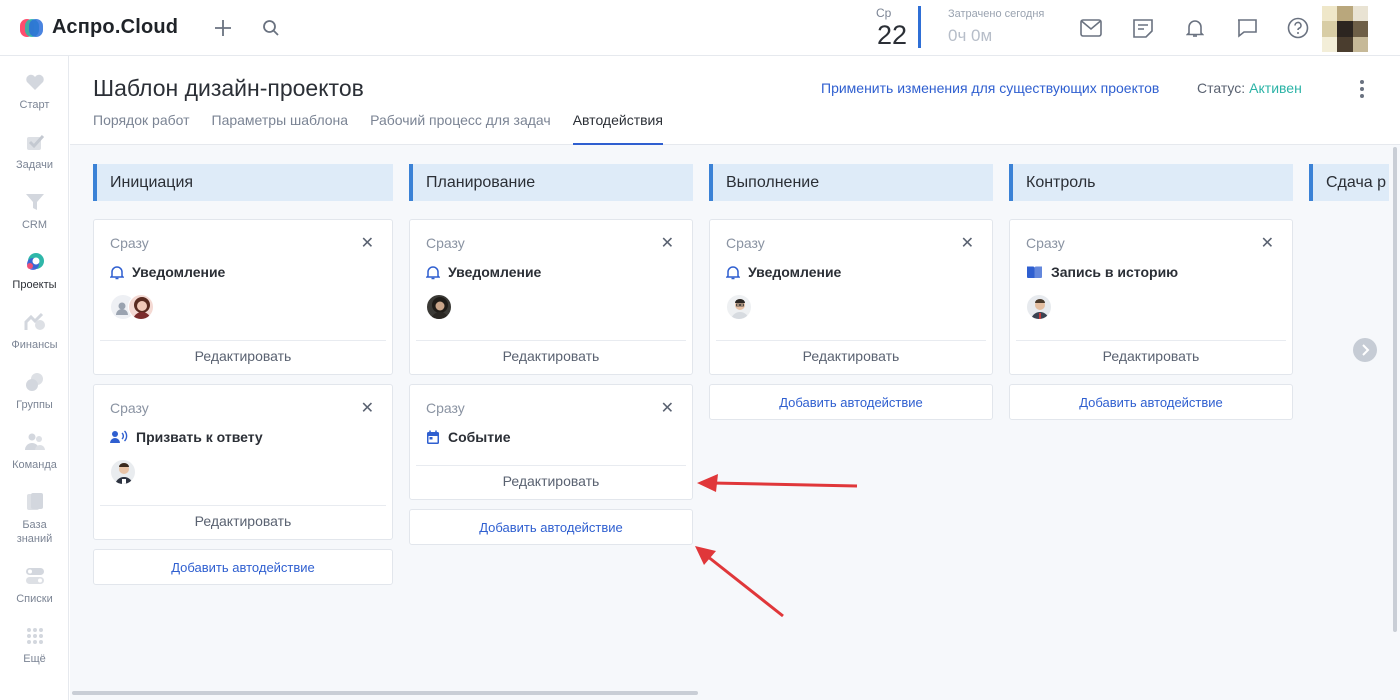 This screenshot has height=700, width=1400. I want to click on notes-icon, so click(1143, 28).